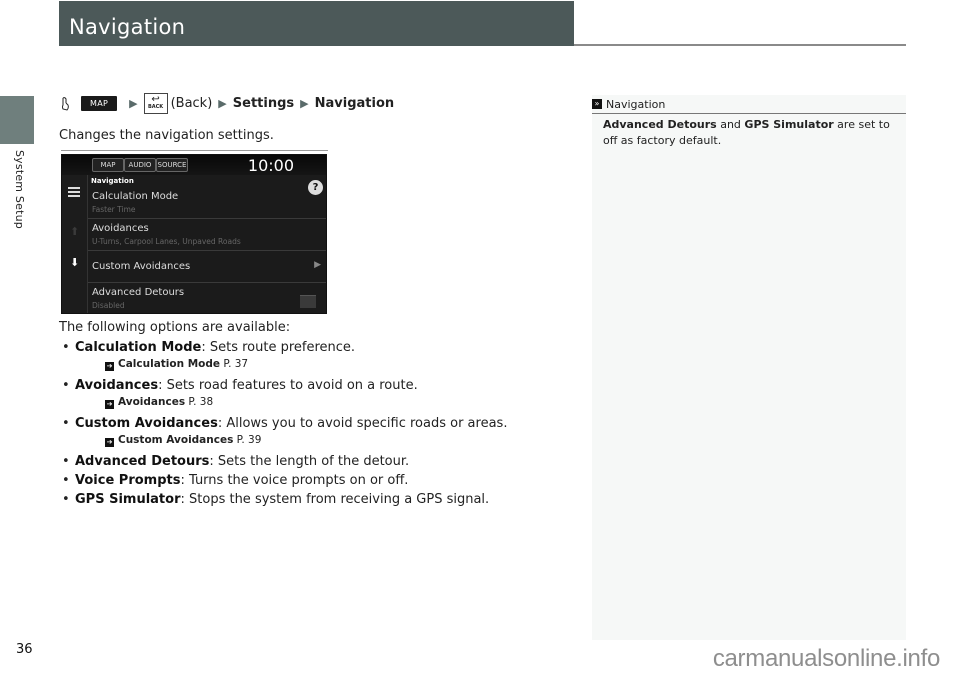 The height and width of the screenshot is (678, 960). What do you see at coordinates (263, 103) in the screenshot?
I see `breadcrumb-settings: Settings` at bounding box center [263, 103].